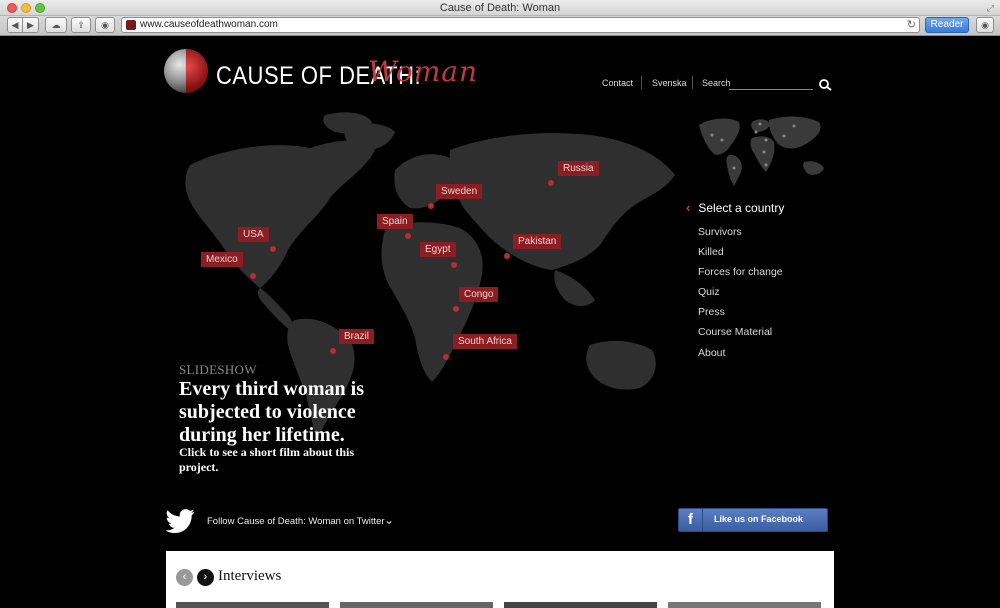 This screenshot has width=1000, height=608. Describe the element at coordinates (253, 234) in the screenshot. I see `map-pin-usa: USA` at that location.